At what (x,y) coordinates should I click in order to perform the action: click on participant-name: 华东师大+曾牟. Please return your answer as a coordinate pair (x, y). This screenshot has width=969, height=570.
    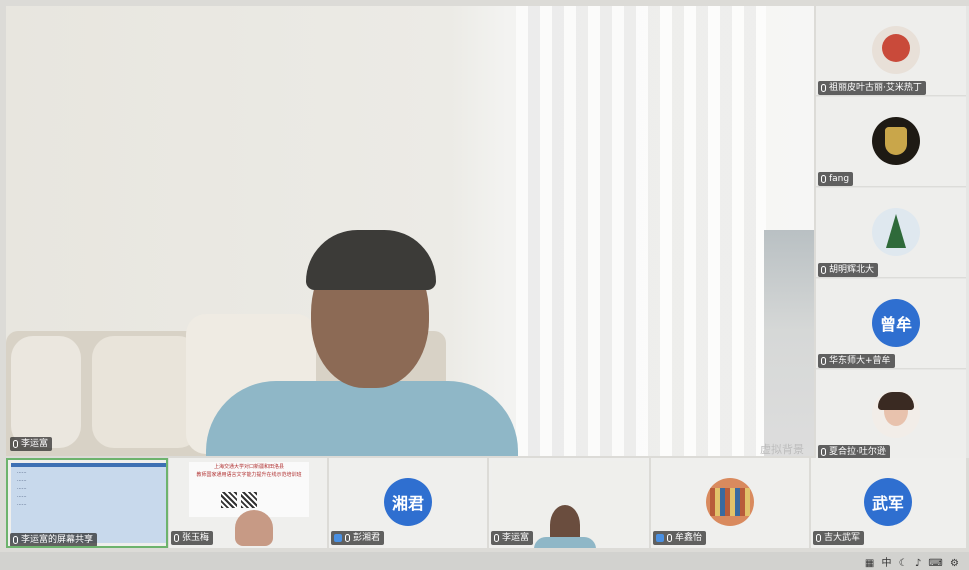
    Looking at the image, I should click on (860, 361).